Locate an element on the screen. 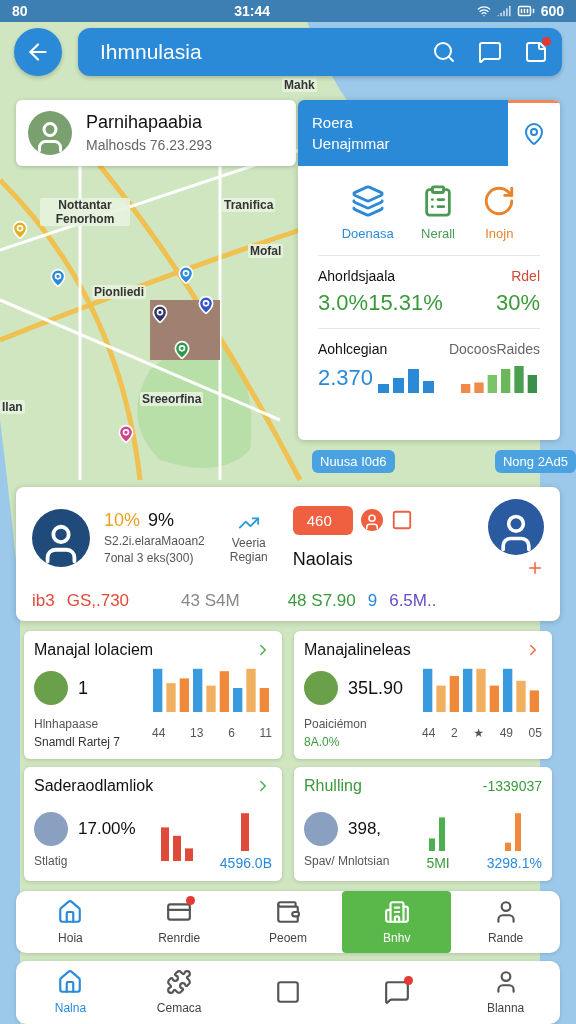  card-title: Manajal lolaciem is located at coordinates (94, 650).